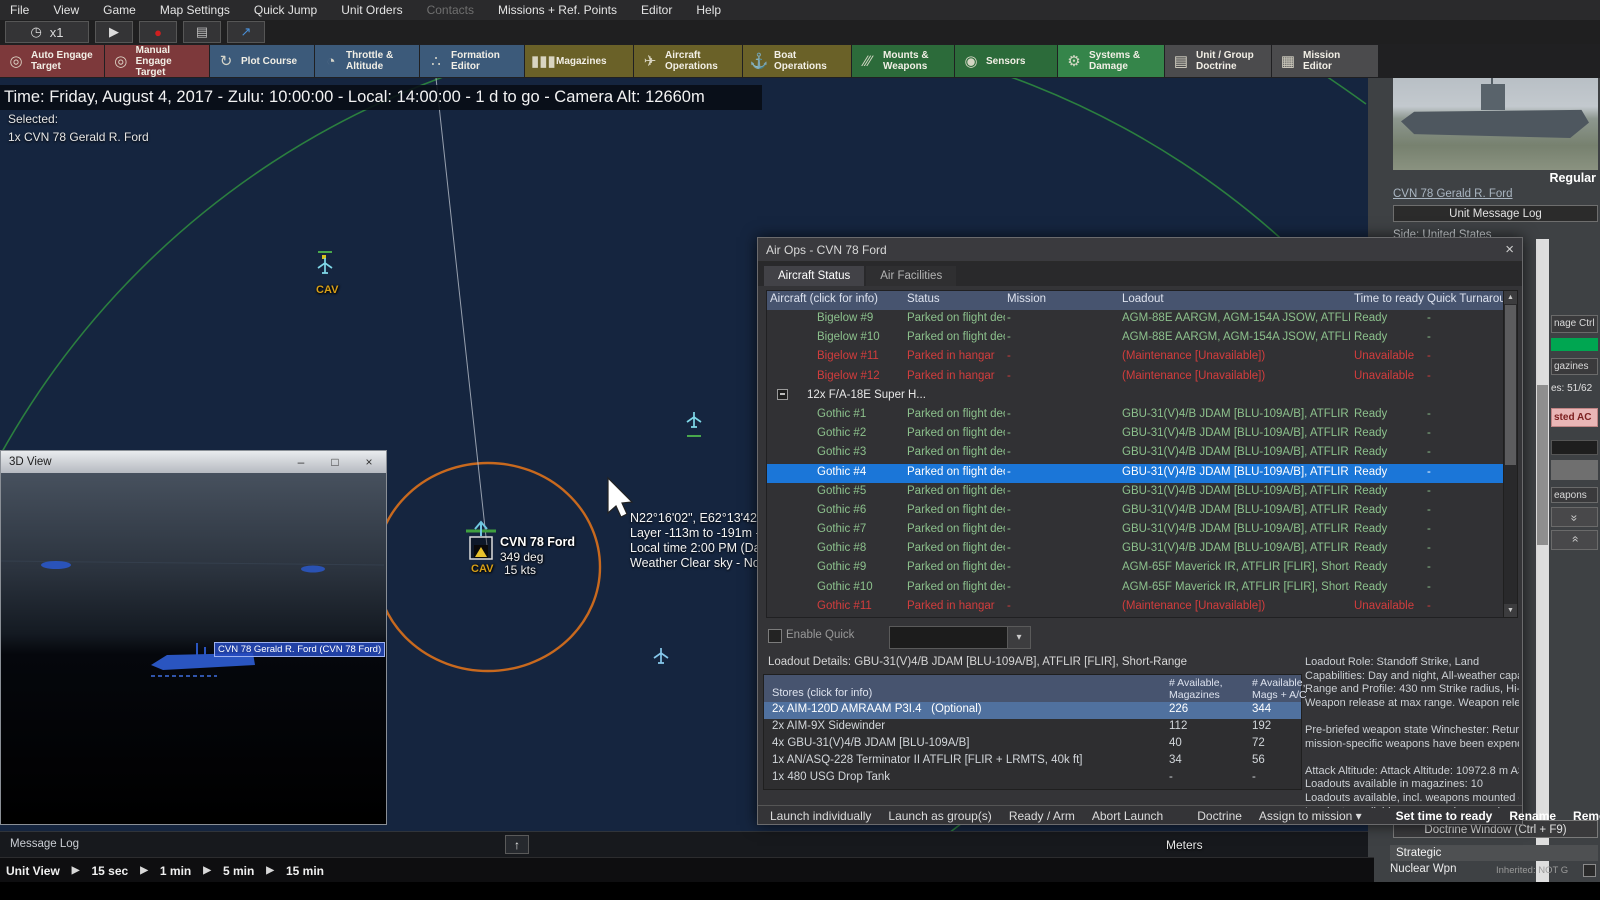 The width and height of the screenshot is (1600, 900). Describe the element at coordinates (1495, 213) in the screenshot. I see `unit-message-log-button: Unit Message Log` at that location.